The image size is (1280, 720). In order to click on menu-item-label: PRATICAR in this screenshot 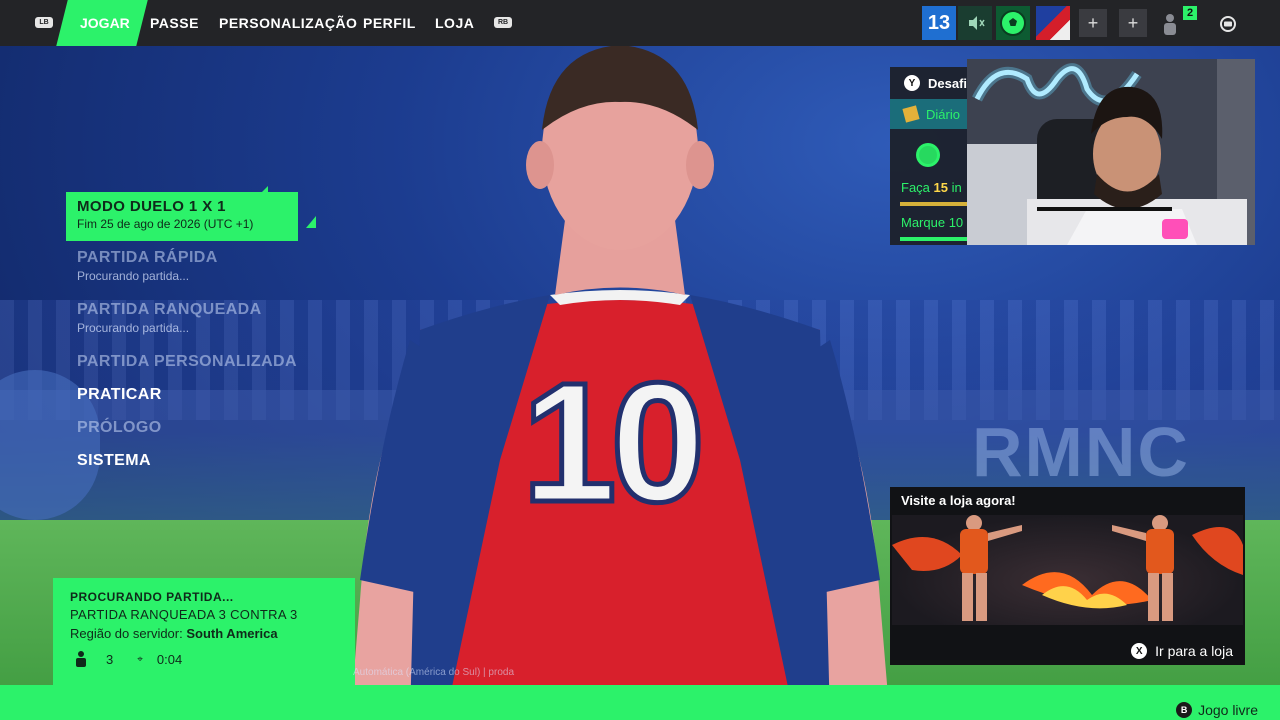, I will do `click(119, 394)`.